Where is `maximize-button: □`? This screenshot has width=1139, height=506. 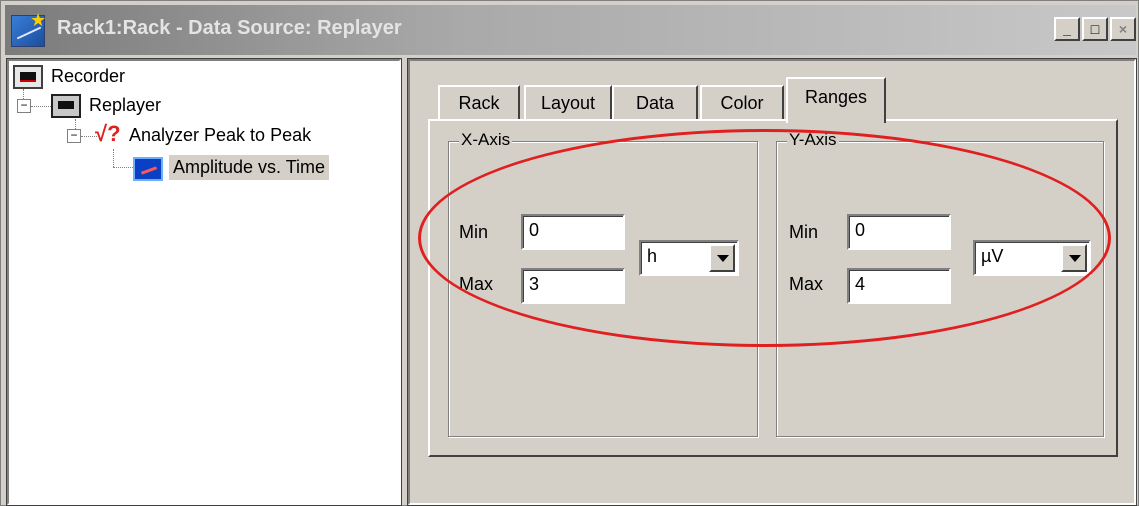 maximize-button: □ is located at coordinates (1095, 29).